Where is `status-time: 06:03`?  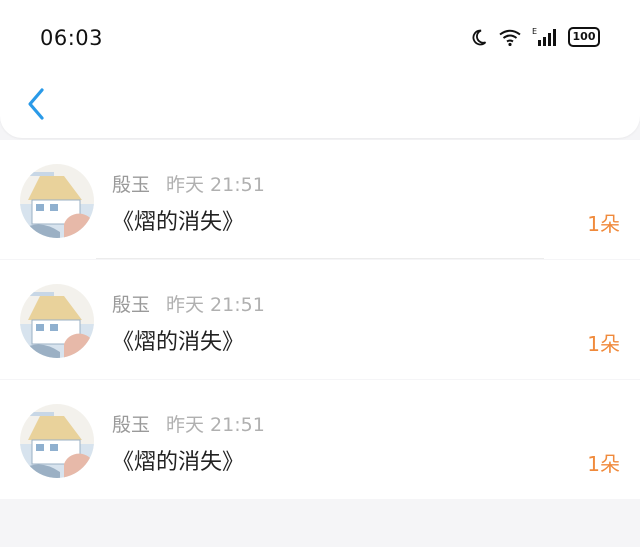
status-time: 06:03 is located at coordinates (72, 38).